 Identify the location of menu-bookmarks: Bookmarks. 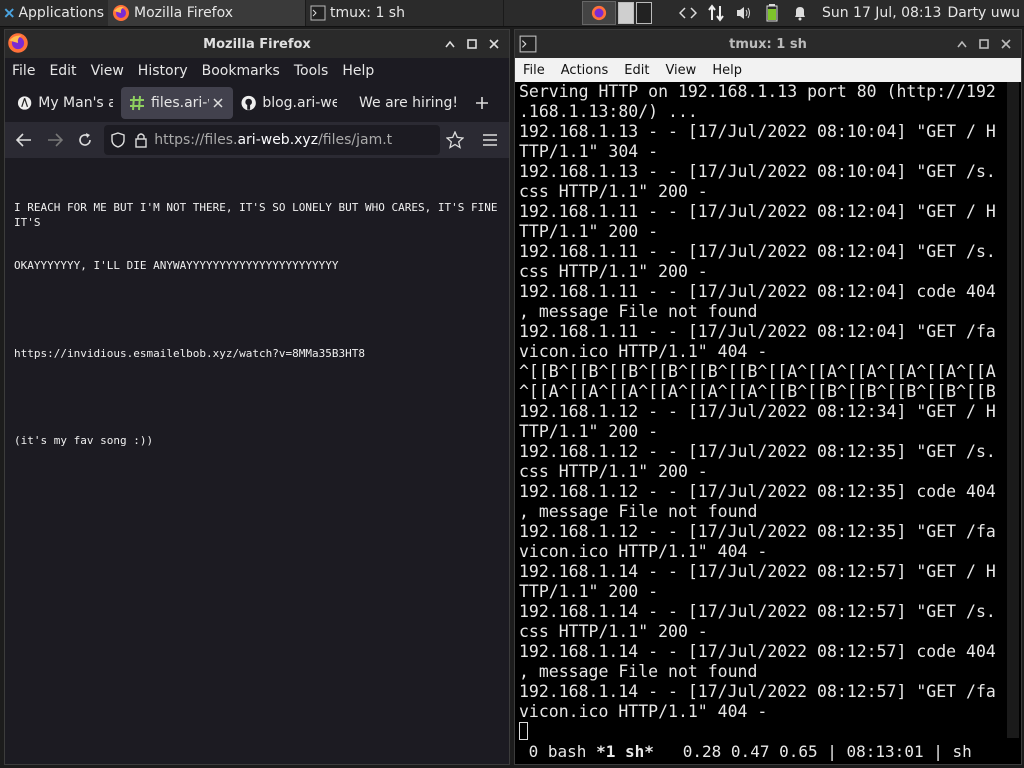
(241, 71).